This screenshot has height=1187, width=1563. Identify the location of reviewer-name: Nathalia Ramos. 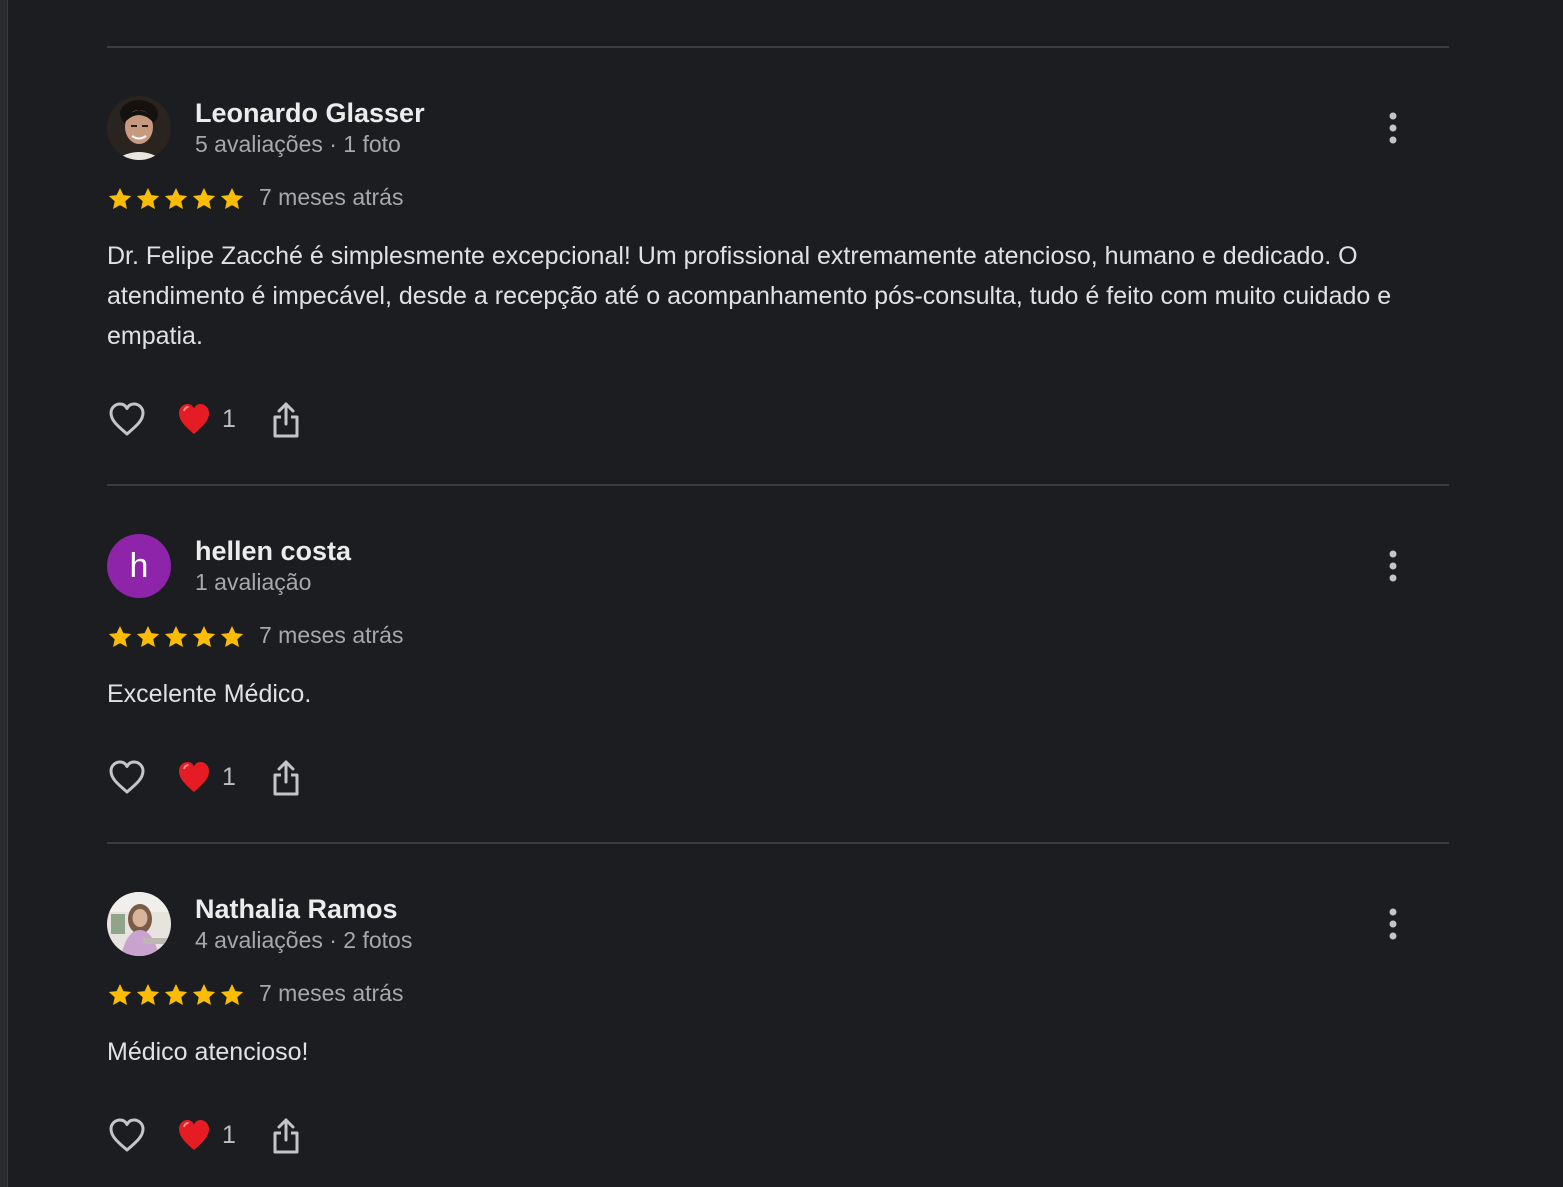
(296, 909).